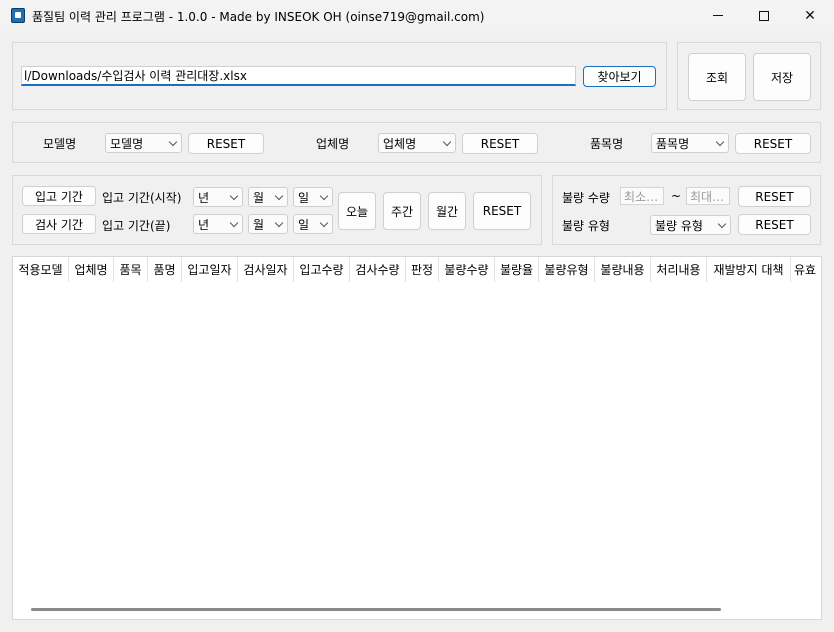  Describe the element at coordinates (333, 144) in the screenshot. I see `vendor-label: 업체명` at that location.